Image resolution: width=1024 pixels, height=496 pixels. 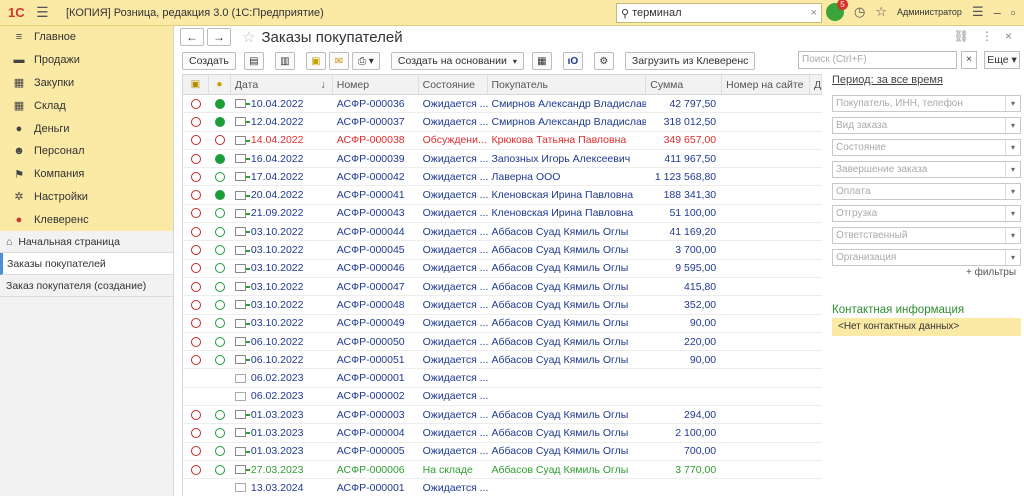 I want to click on header-state: Состояние, so click(x=453, y=84).